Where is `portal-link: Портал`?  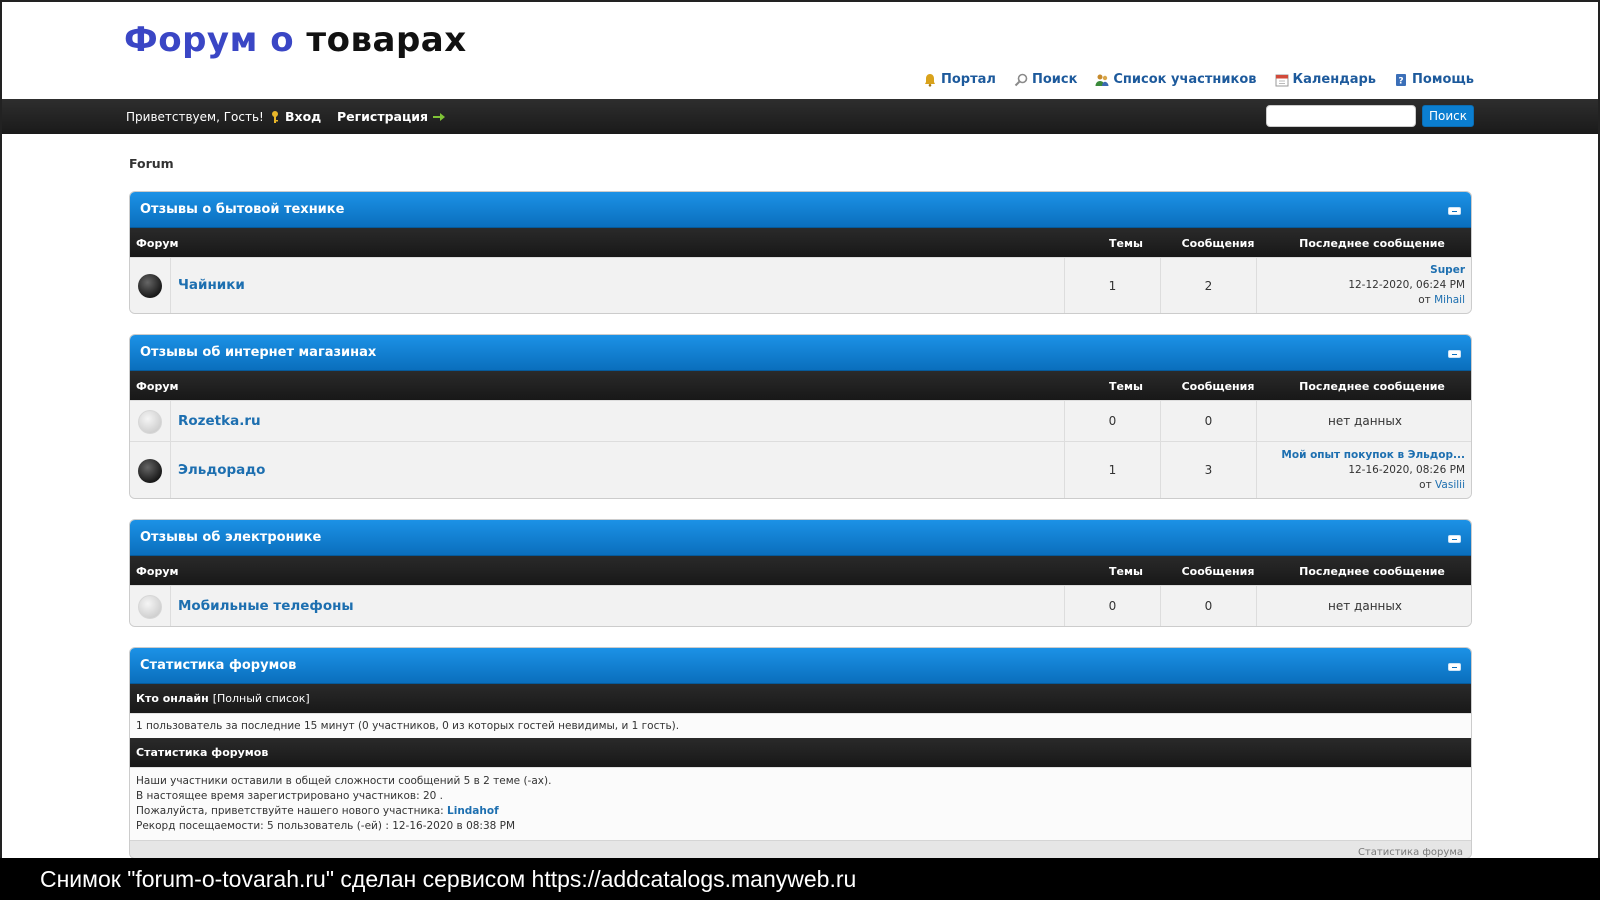 portal-link: Портал is located at coordinates (959, 79).